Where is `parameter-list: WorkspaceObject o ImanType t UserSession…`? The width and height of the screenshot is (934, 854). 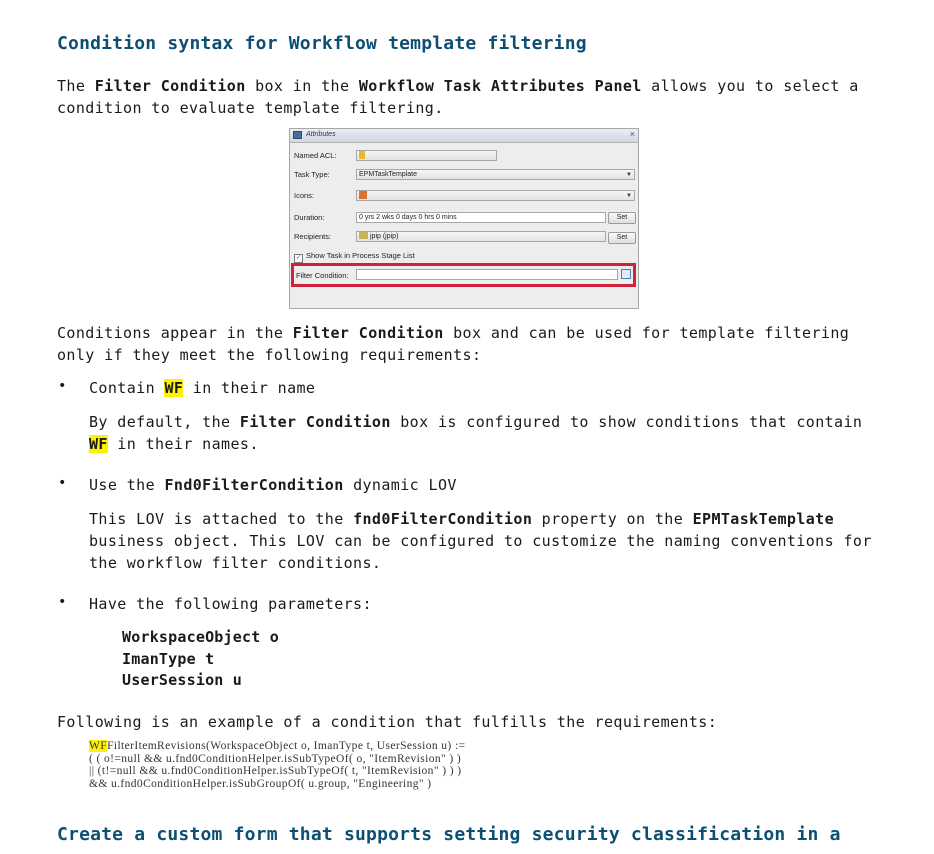
parameter-list: WorkspaceObject o ImanType t UserSession… is located at coordinates (200, 659).